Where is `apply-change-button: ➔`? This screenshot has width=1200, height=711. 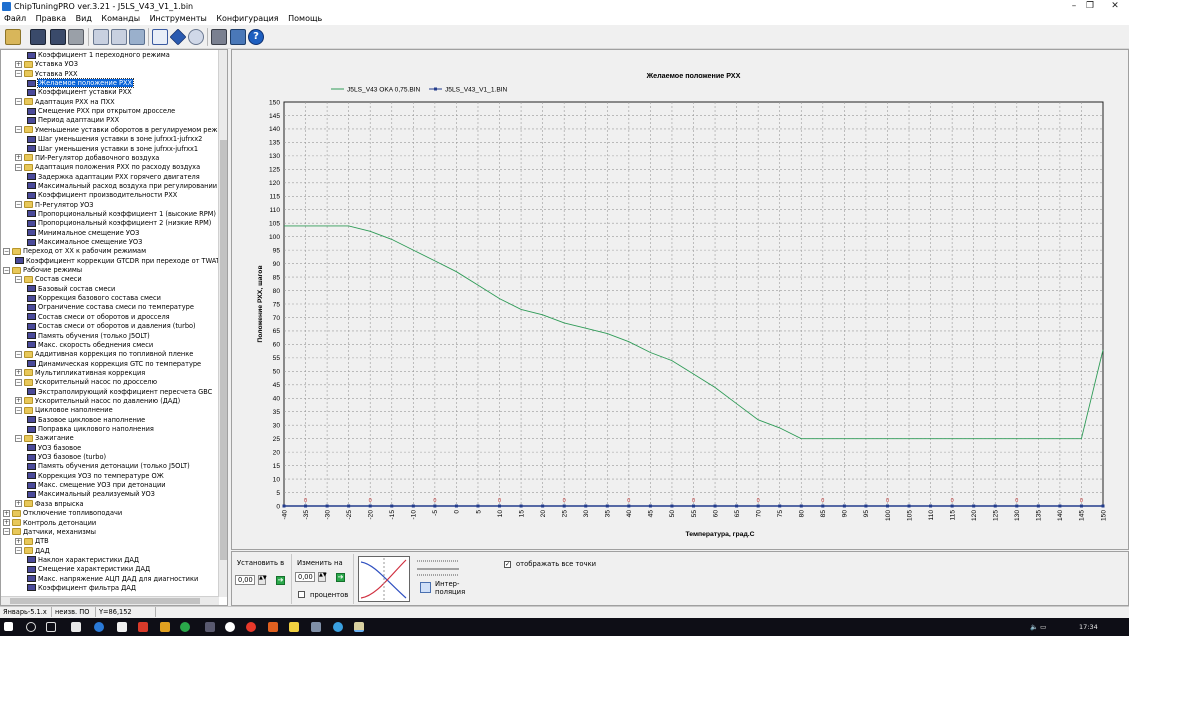
apply-change-button: ➔ is located at coordinates (340, 577).